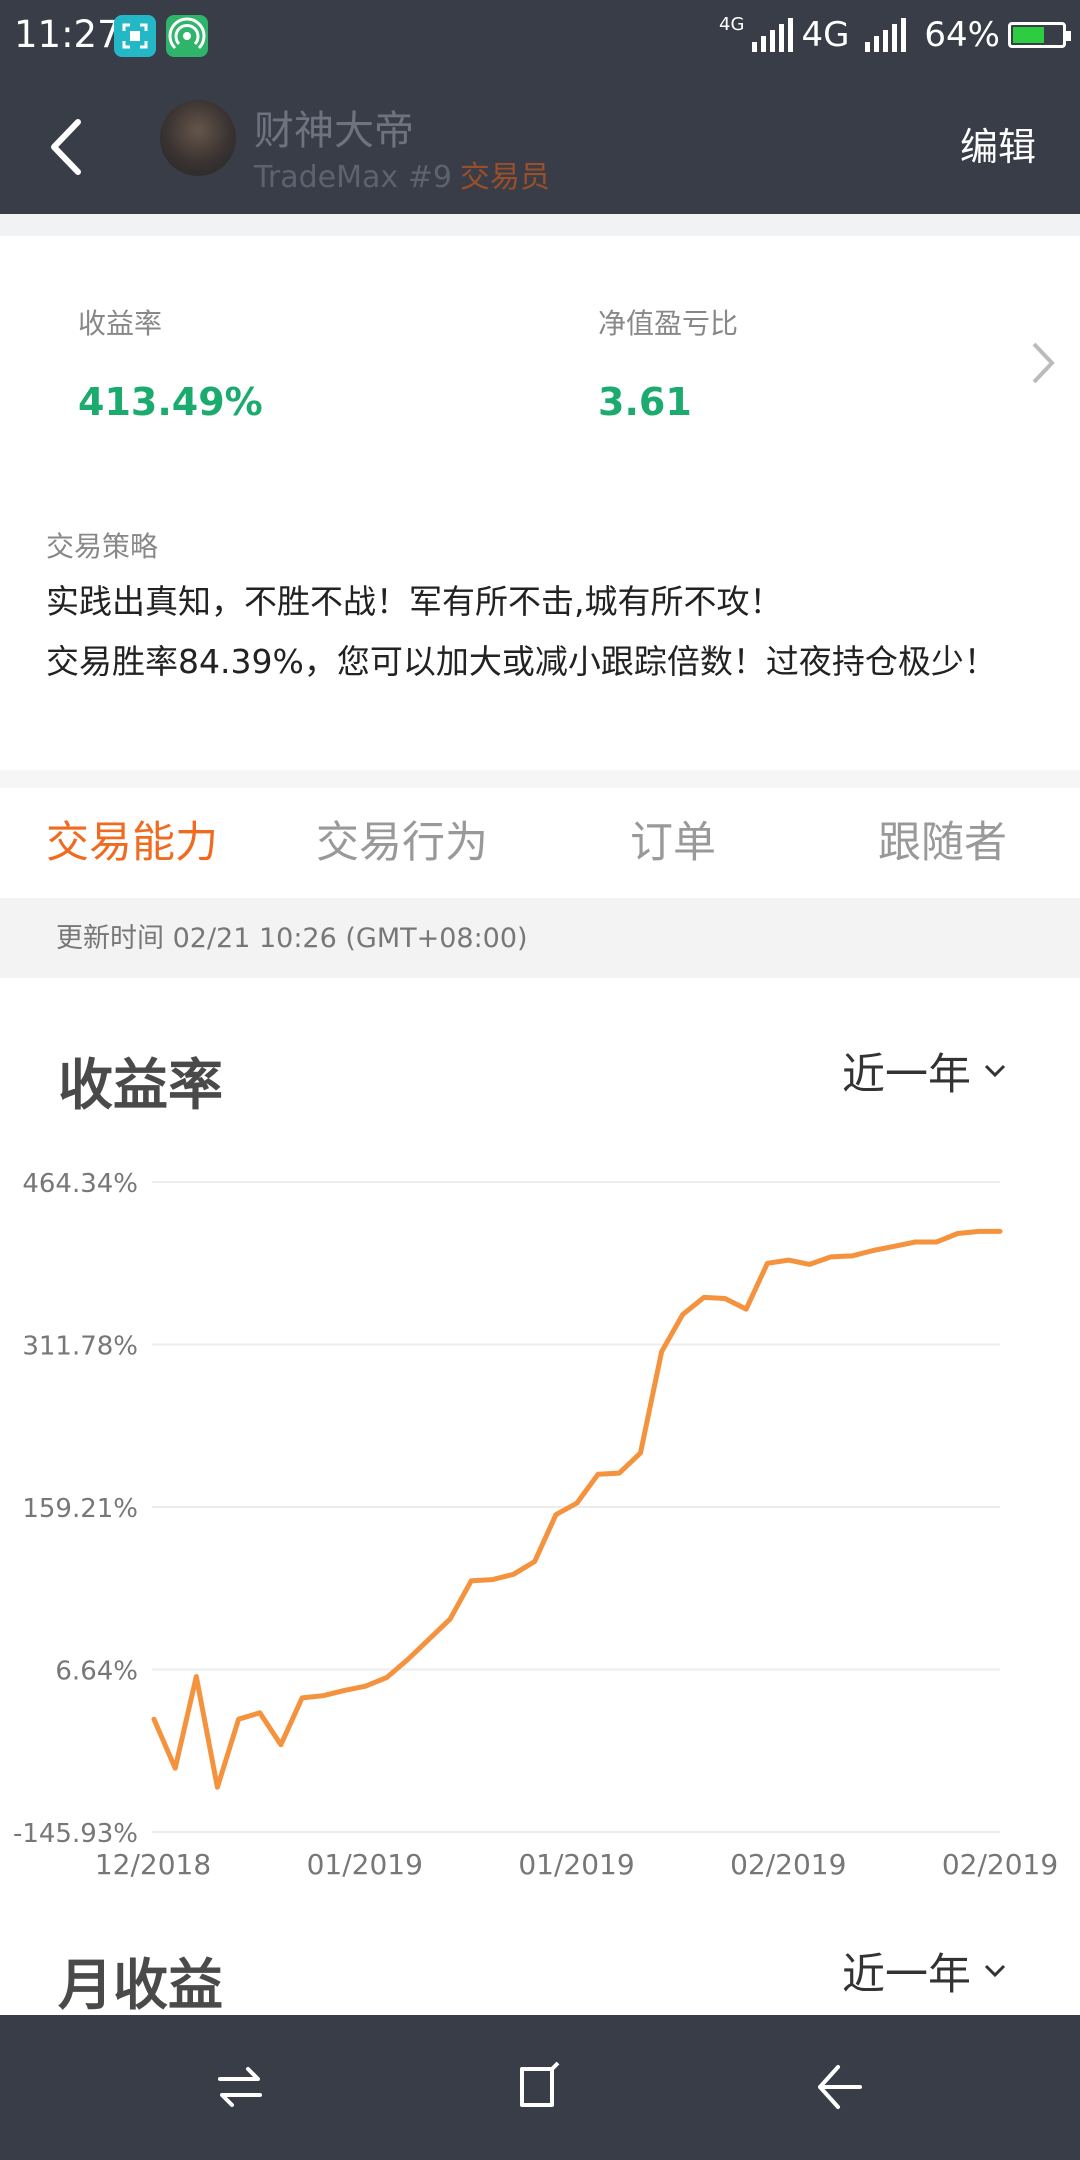 The width and height of the screenshot is (1080, 2160). I want to click on trader-rank: TradeMax #9, so click(353, 177).